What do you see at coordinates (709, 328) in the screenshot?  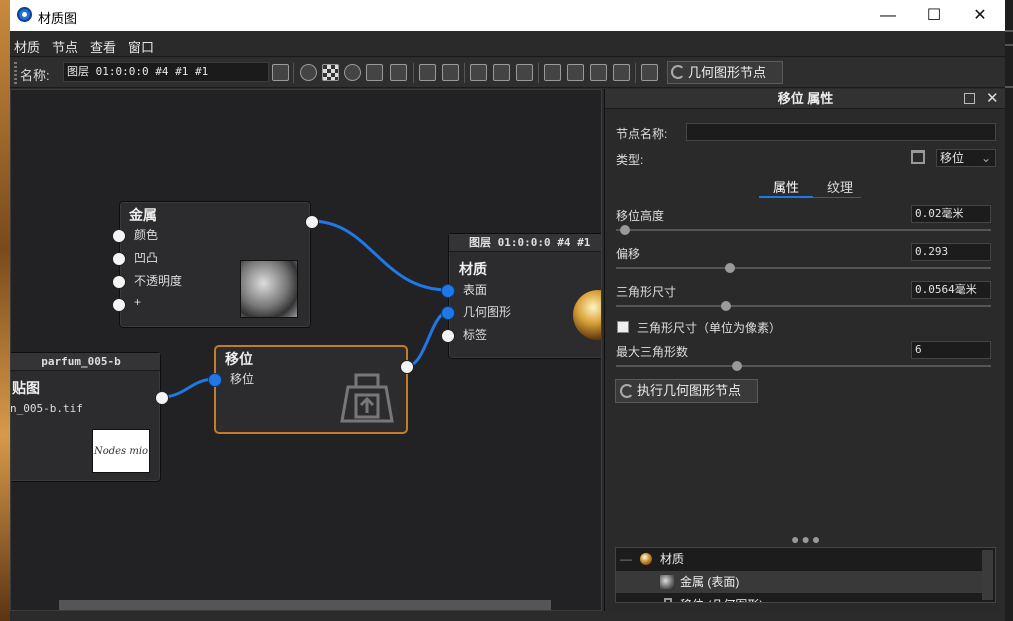 I see `pixel-units-label: 三角形尺寸（单位为像素）` at bounding box center [709, 328].